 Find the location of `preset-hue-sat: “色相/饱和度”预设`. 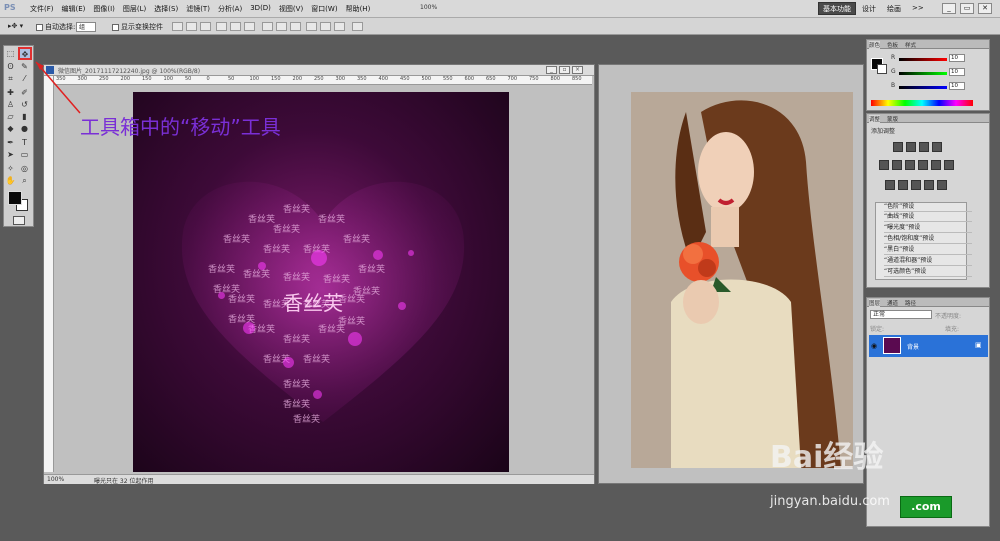

preset-hue-sat: “色相/饱和度”预设 is located at coordinates (928, 239).